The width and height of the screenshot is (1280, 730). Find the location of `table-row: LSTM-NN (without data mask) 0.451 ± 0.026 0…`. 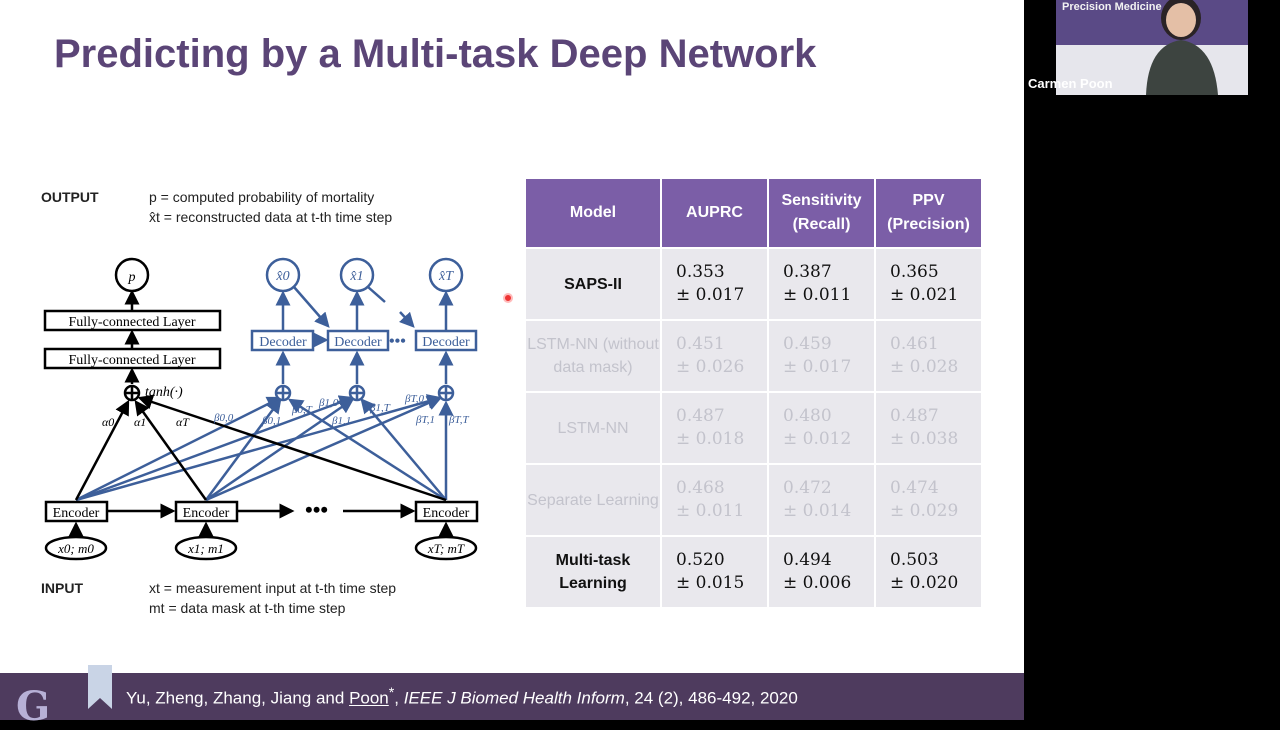

table-row: LSTM-NN (without data mask) 0.451 ± 0.026 0… is located at coordinates (753, 356).